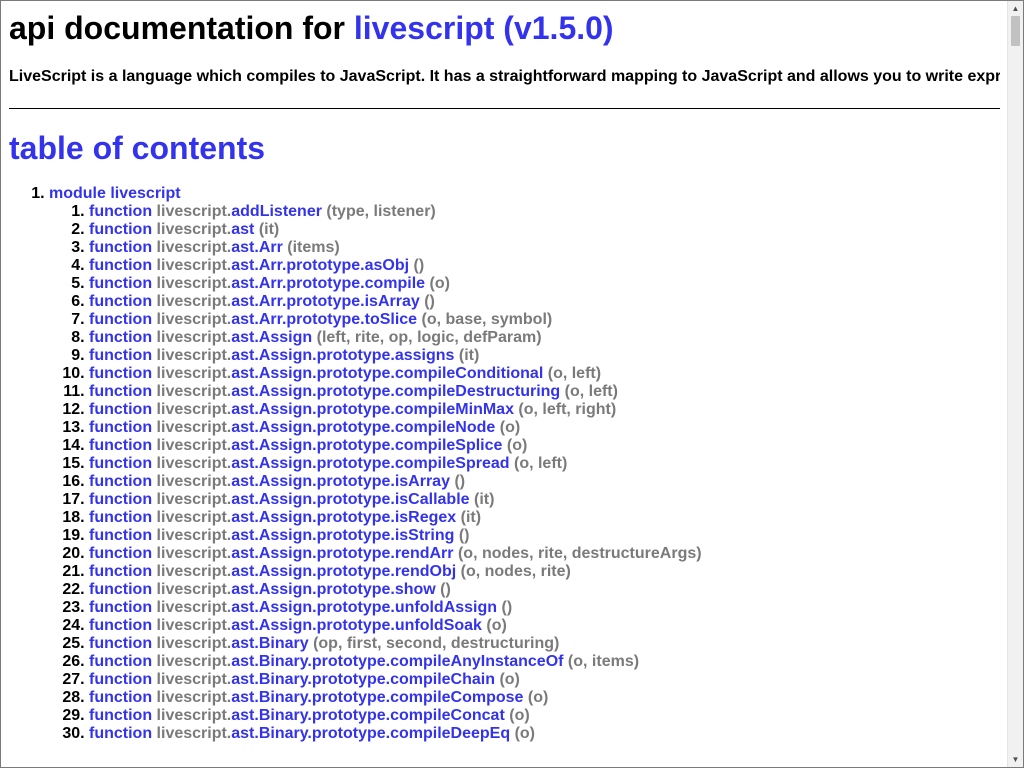 This screenshot has width=1024, height=768. What do you see at coordinates (276, 211) in the screenshot?
I see `function-name-link: addListener` at bounding box center [276, 211].